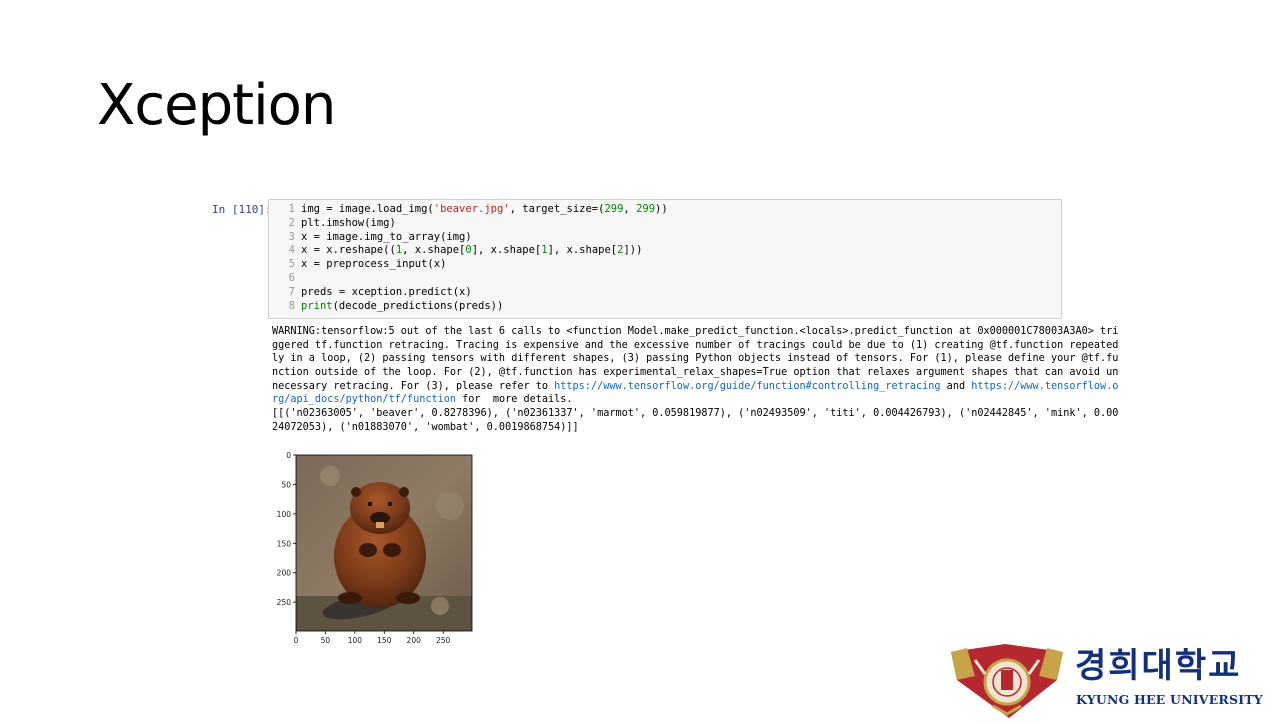  Describe the element at coordinates (288, 455) in the screenshot. I see `y-tick-label: 0` at that location.